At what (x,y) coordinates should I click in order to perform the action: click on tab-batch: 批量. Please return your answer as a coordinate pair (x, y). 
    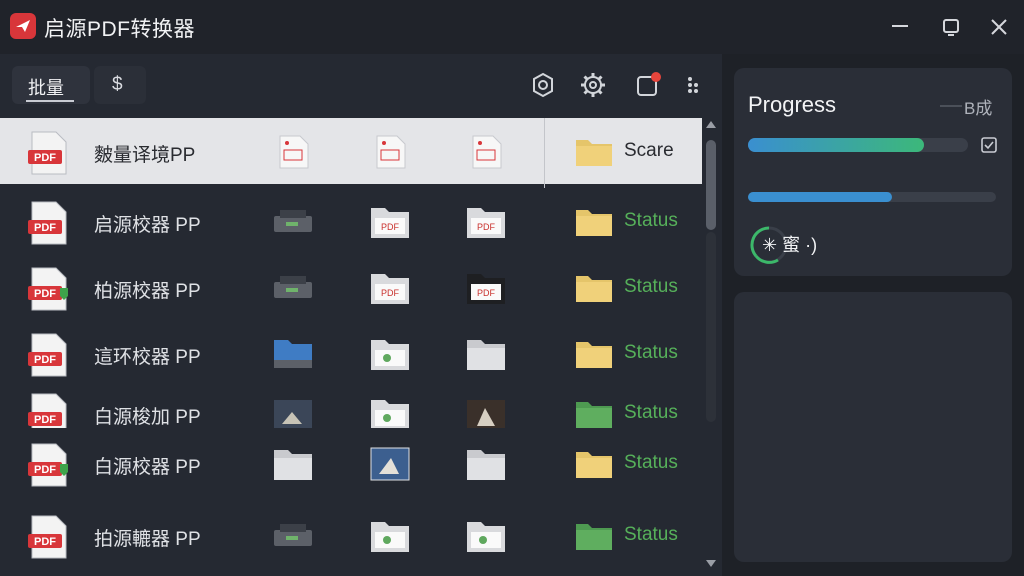
    Looking at the image, I should click on (51, 85).